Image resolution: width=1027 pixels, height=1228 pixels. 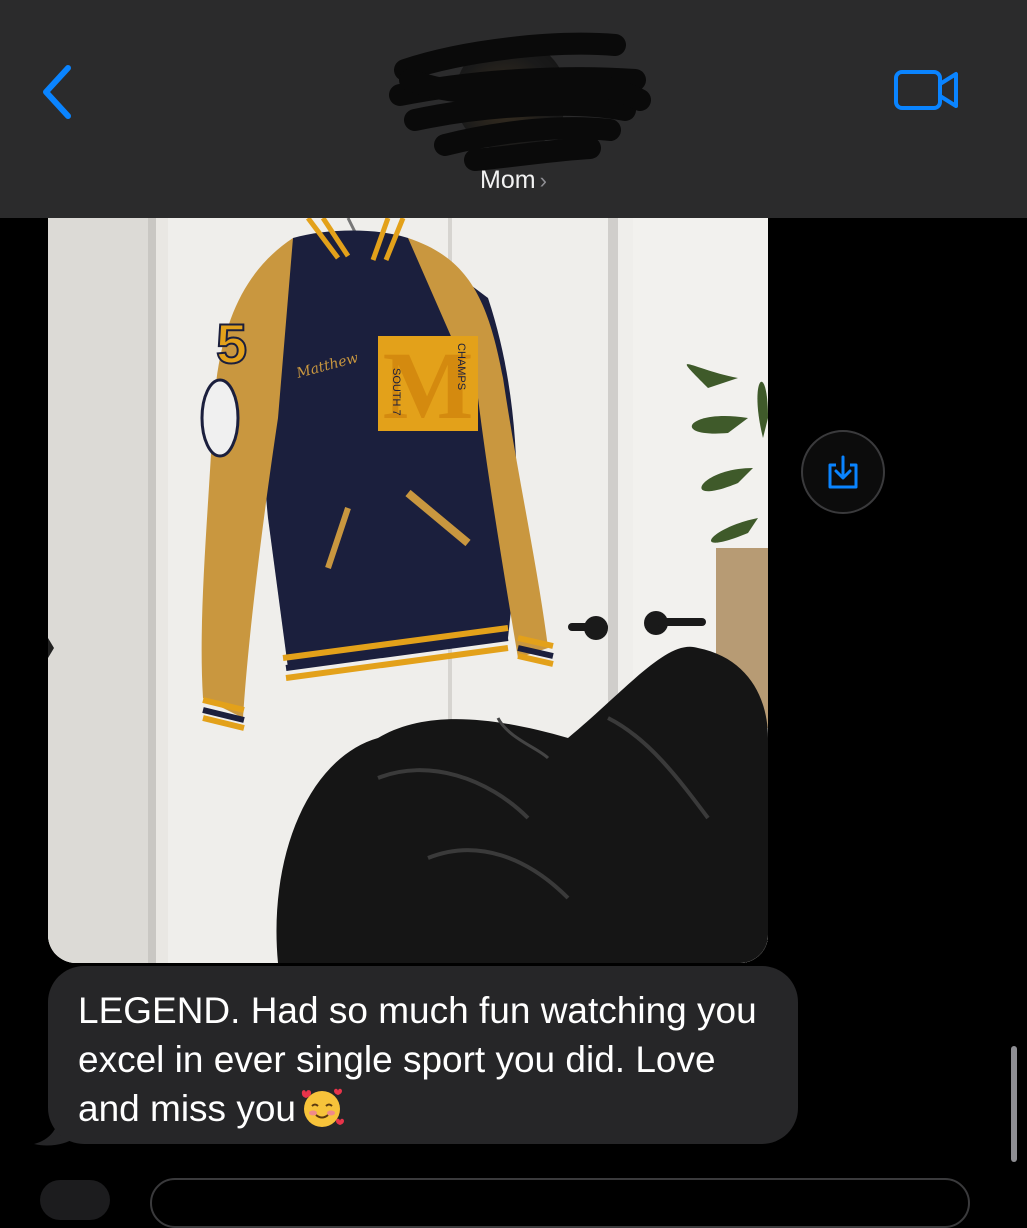 I want to click on jacket-patch-left: SOUTH 7, so click(x=396, y=392).